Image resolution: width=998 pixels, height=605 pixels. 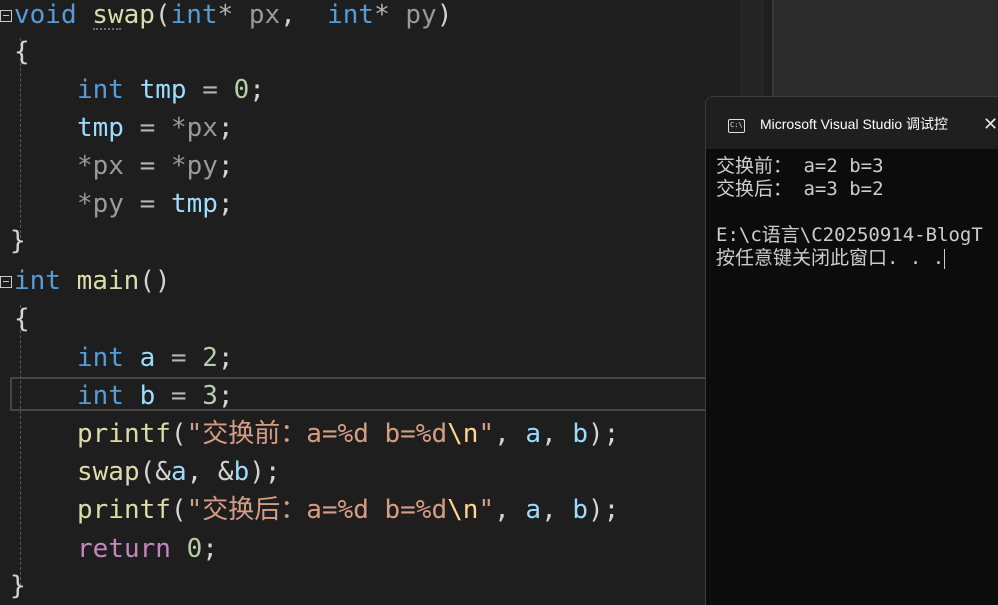 I want to click on code-line: void swap(int* px, int* py), so click(x=226, y=17).